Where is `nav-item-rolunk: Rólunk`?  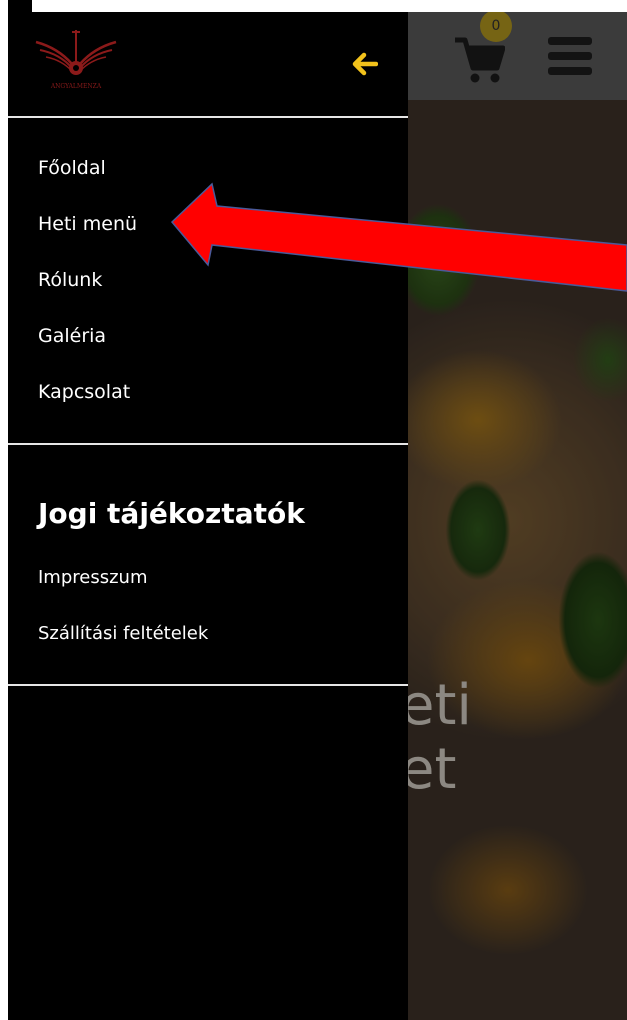
nav-item-rolunk: Rólunk is located at coordinates (70, 280).